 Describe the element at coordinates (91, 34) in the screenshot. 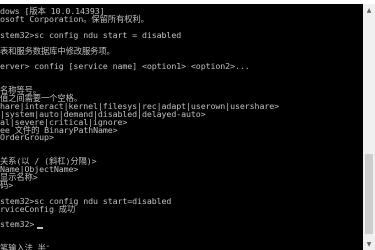

I see `console-line: stem32>sc config ndu start = disabled` at that location.